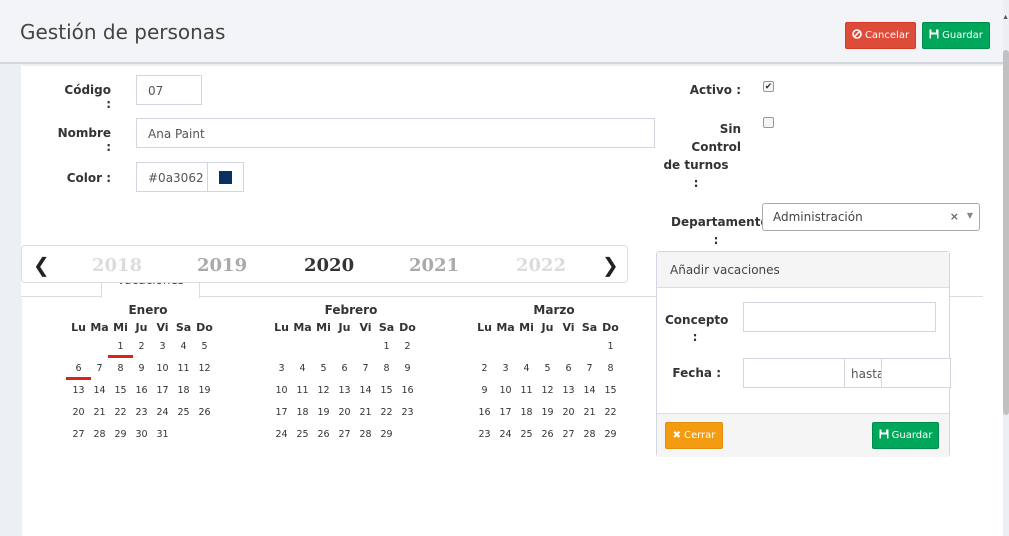 The width and height of the screenshot is (1009, 536). What do you see at coordinates (905, 435) in the screenshot?
I see `add-vacation-save-button: Guardar` at bounding box center [905, 435].